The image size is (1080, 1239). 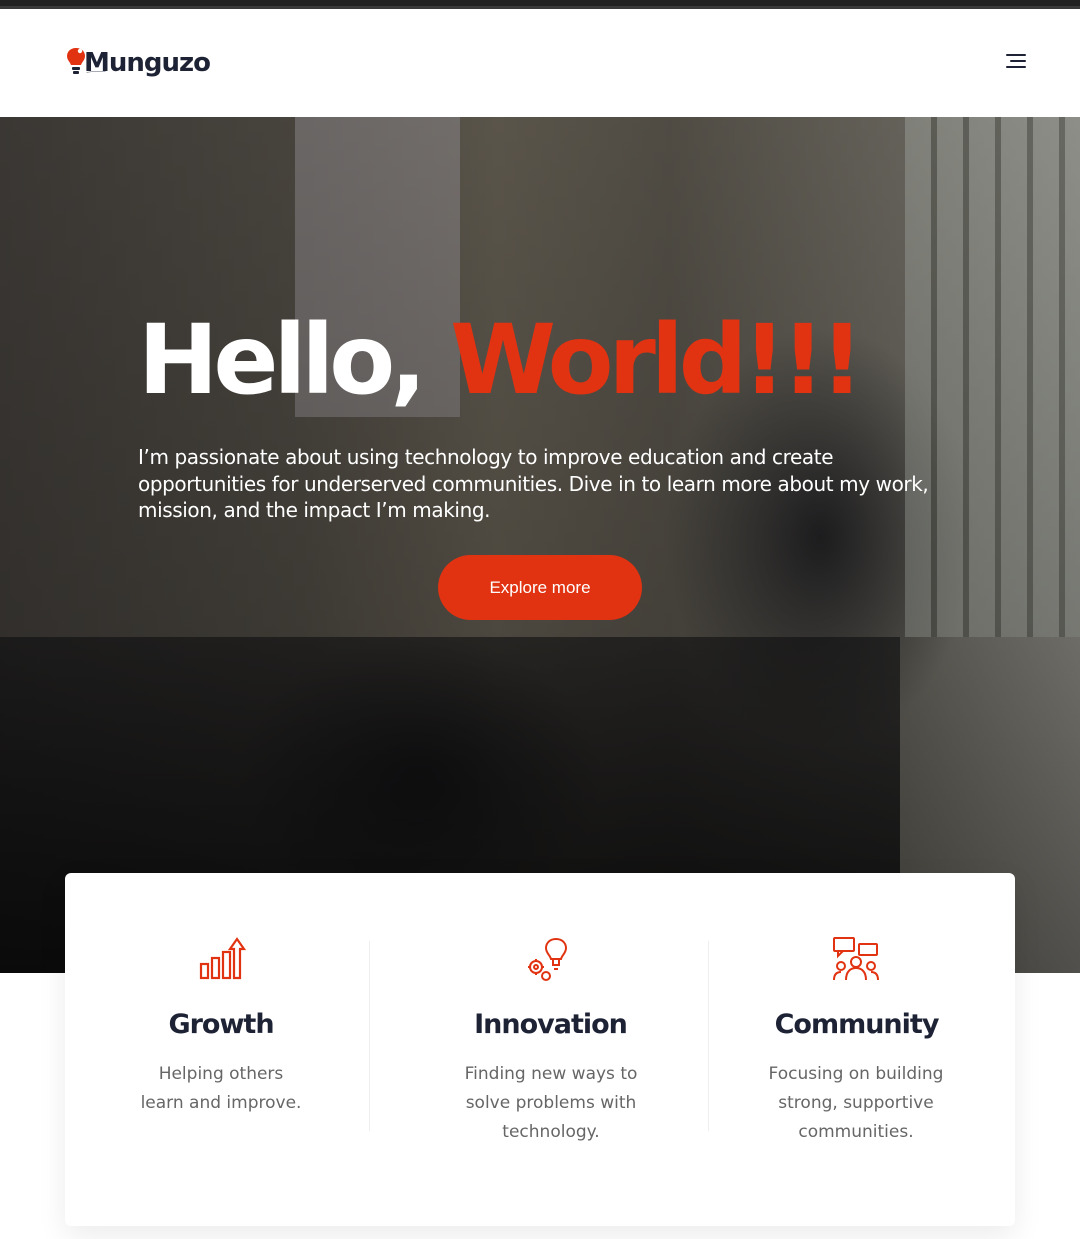 I want to click on feature-community-title: Community, so click(x=857, y=1024).